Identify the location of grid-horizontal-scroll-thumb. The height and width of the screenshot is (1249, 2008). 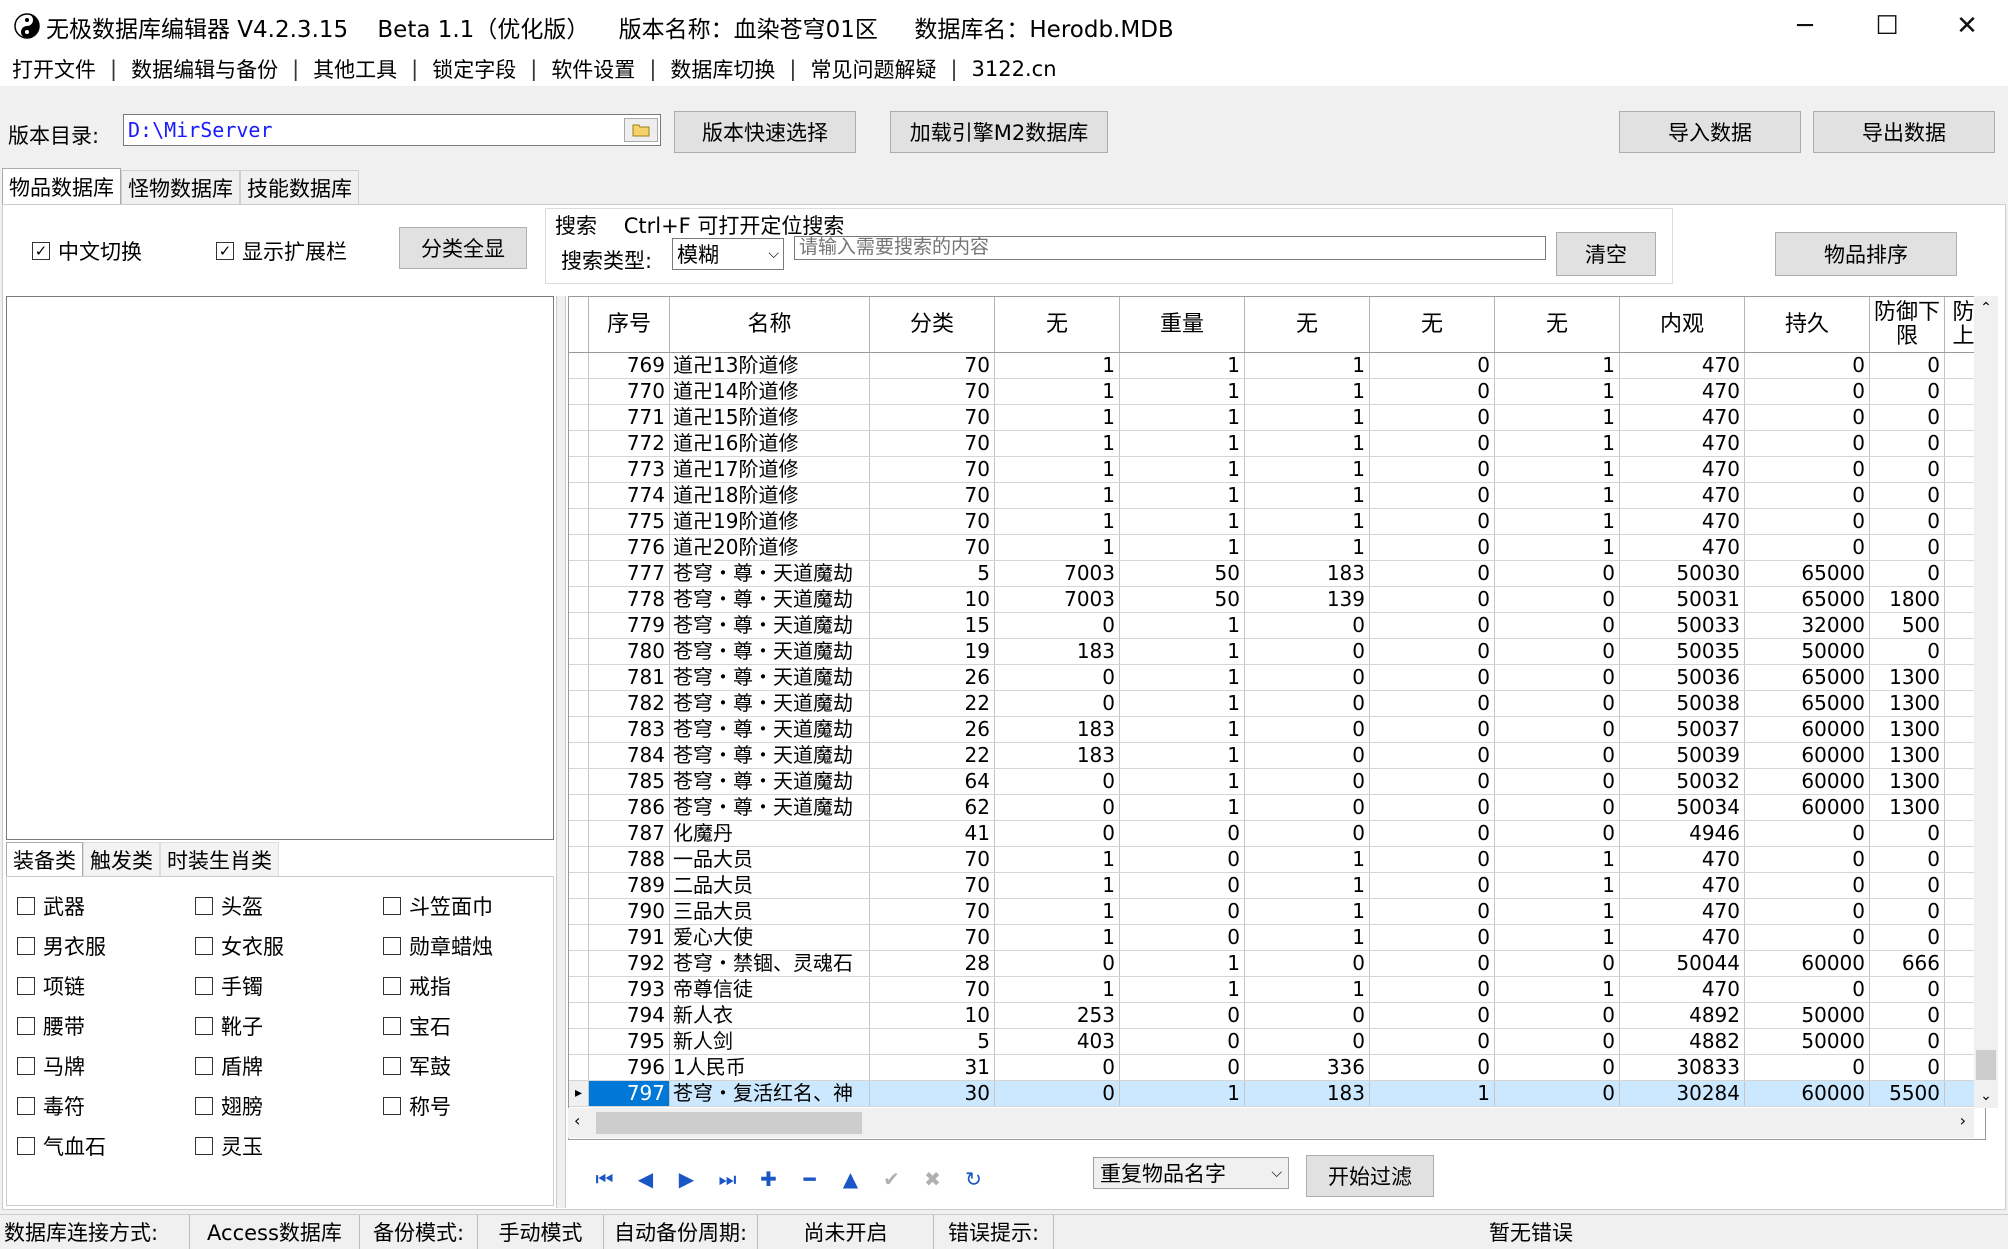
(729, 1123).